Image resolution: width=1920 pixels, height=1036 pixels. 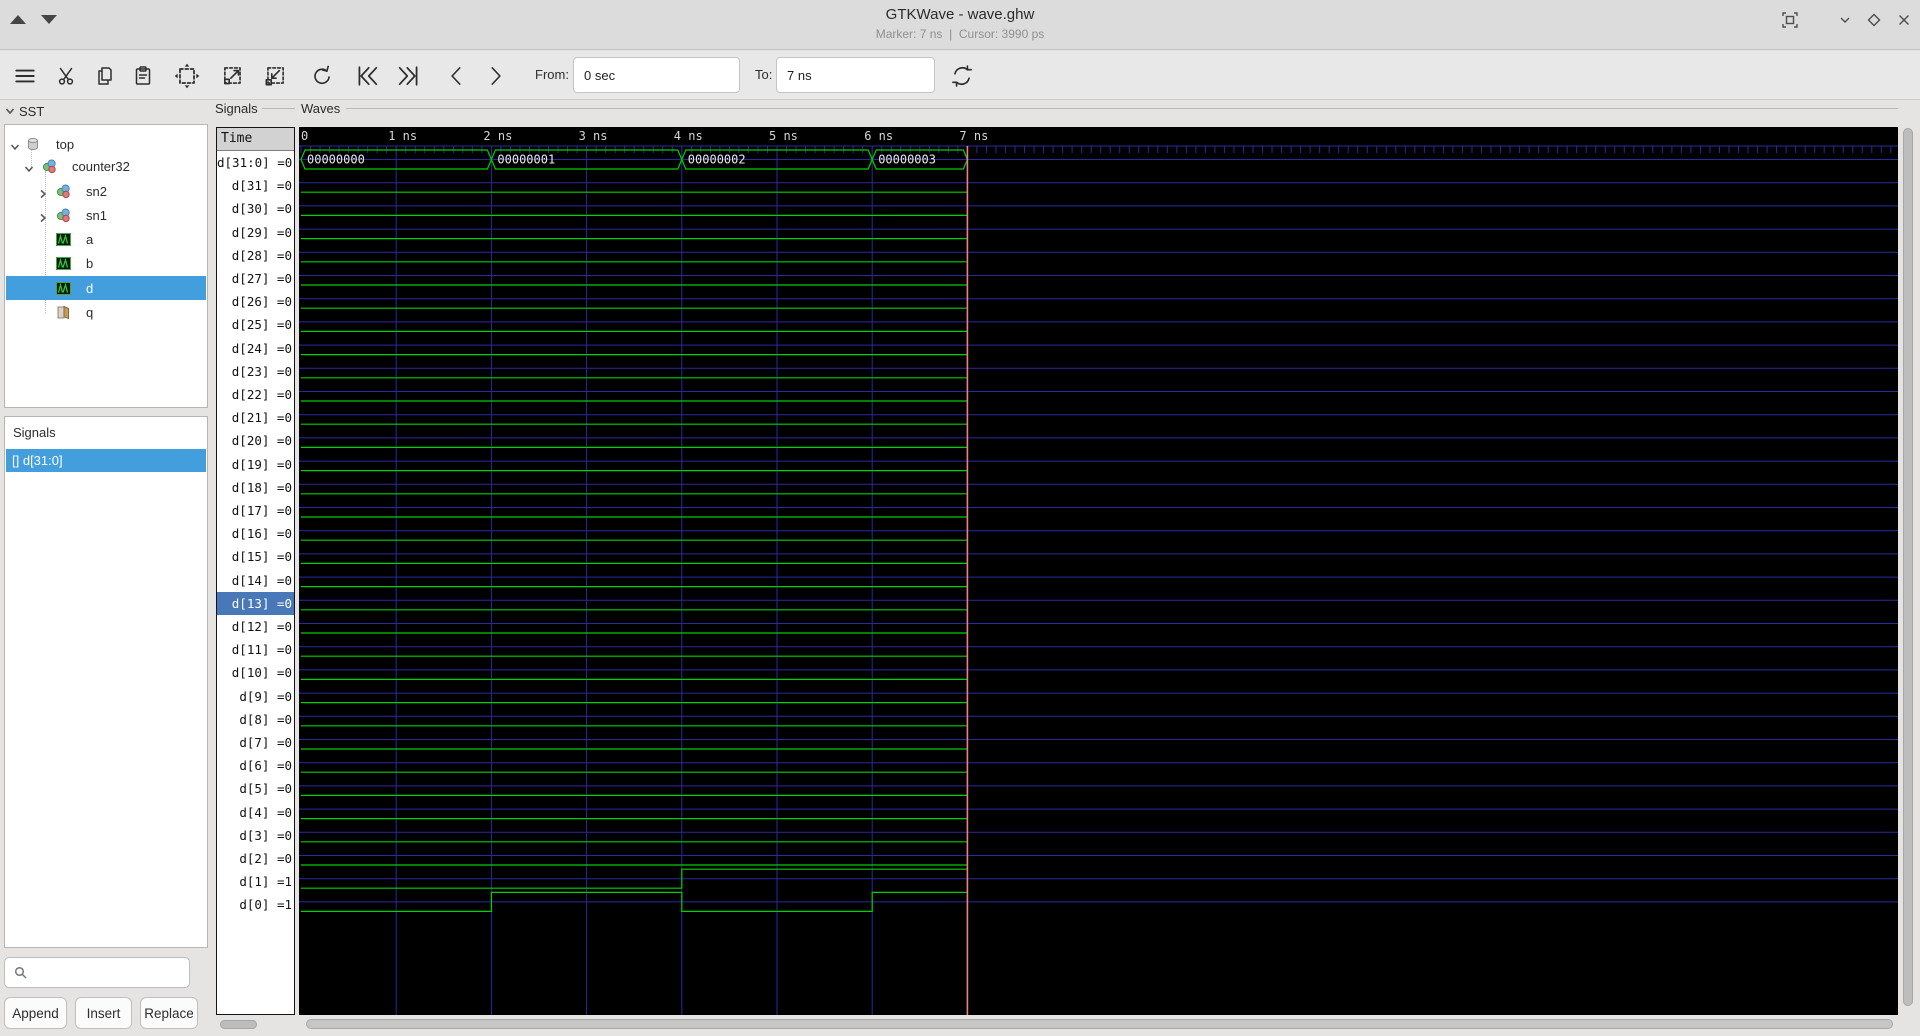 I want to click on search-icon, so click(x=20, y=972).